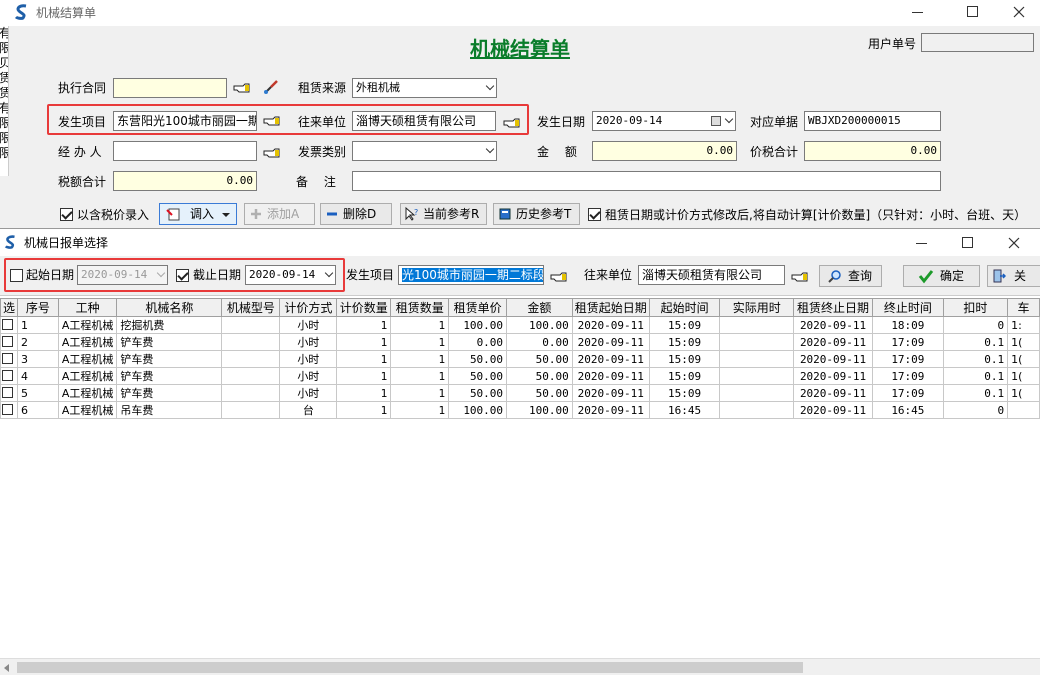  I want to click on column-header: 计价方式, so click(308, 307).